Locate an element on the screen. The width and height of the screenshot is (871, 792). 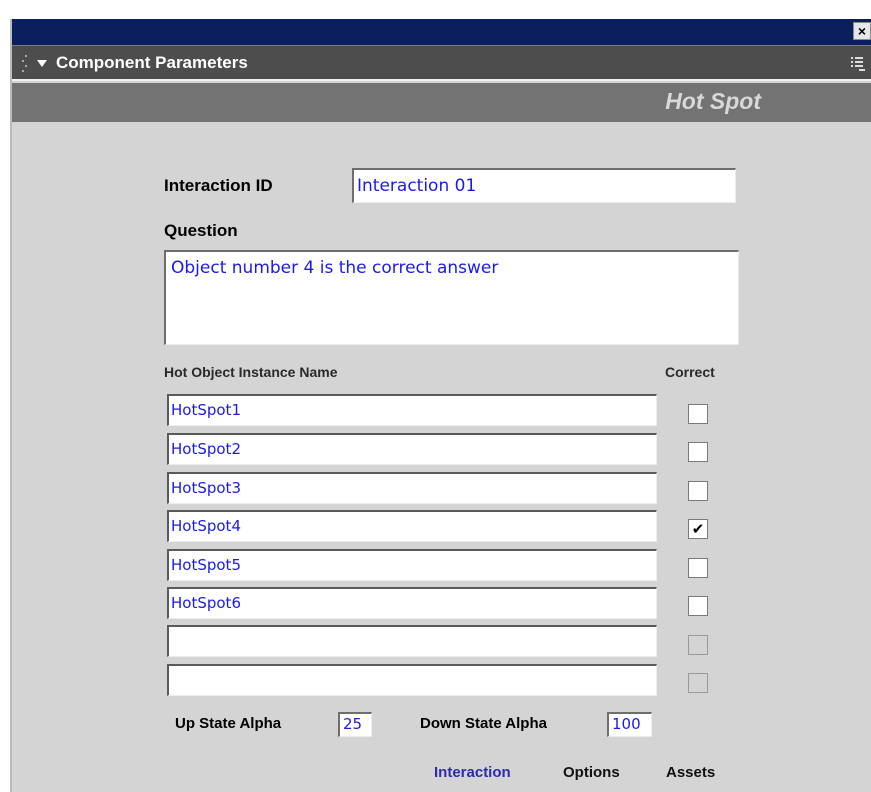
interaction-id-input: Interaction 01 is located at coordinates (544, 185).